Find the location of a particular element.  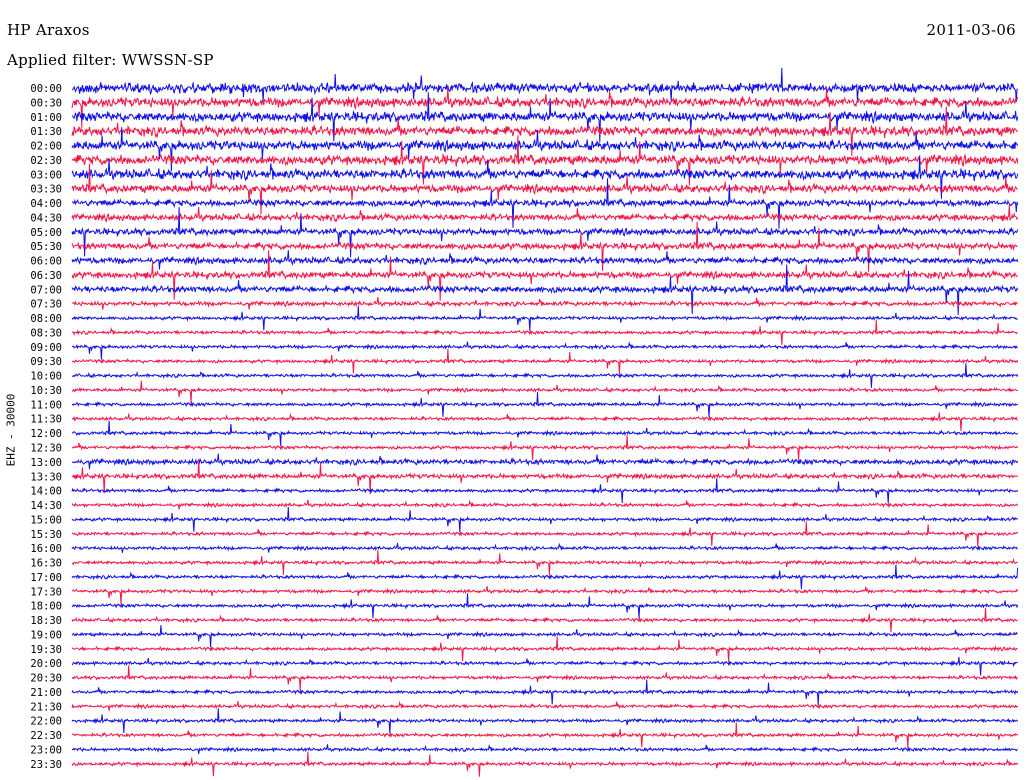

time-label: 19:00 is located at coordinates (46, 635).